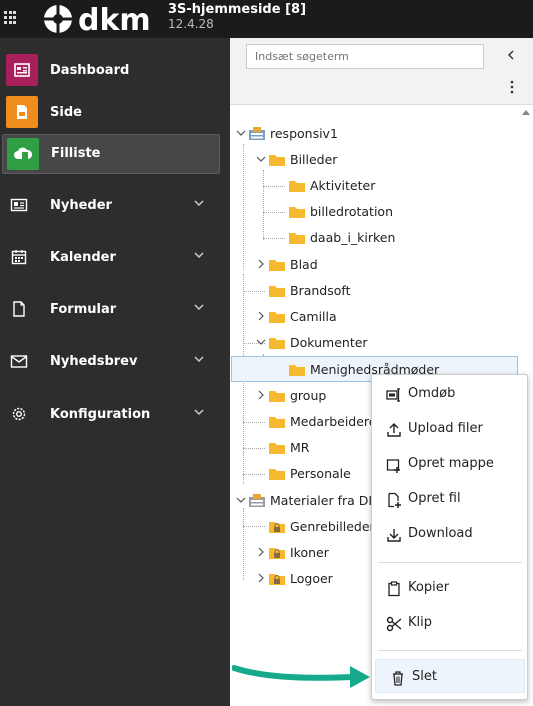 The width and height of the screenshot is (533, 706). I want to click on new-file-icon, so click(394, 500).